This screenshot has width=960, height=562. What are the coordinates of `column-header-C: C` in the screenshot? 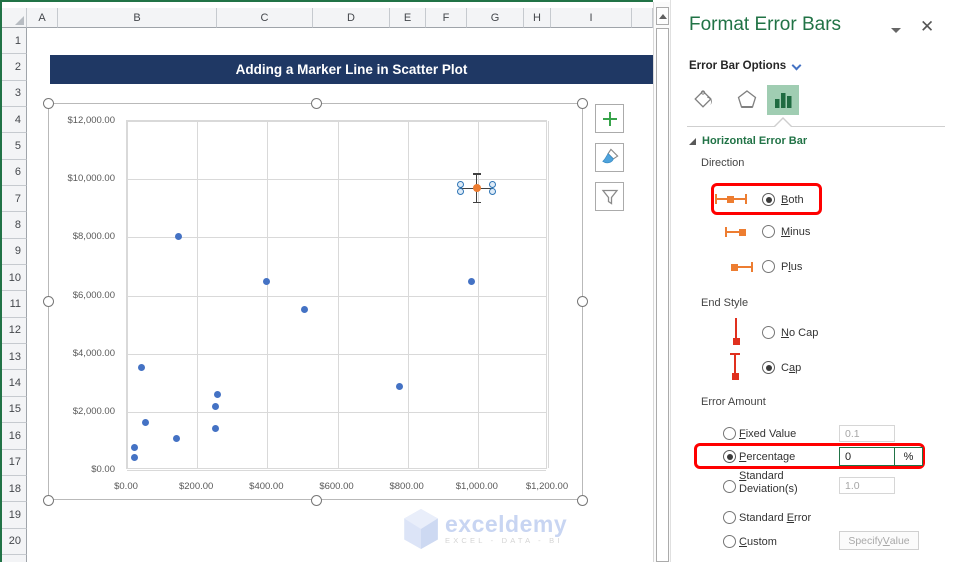 It's located at (265, 18).